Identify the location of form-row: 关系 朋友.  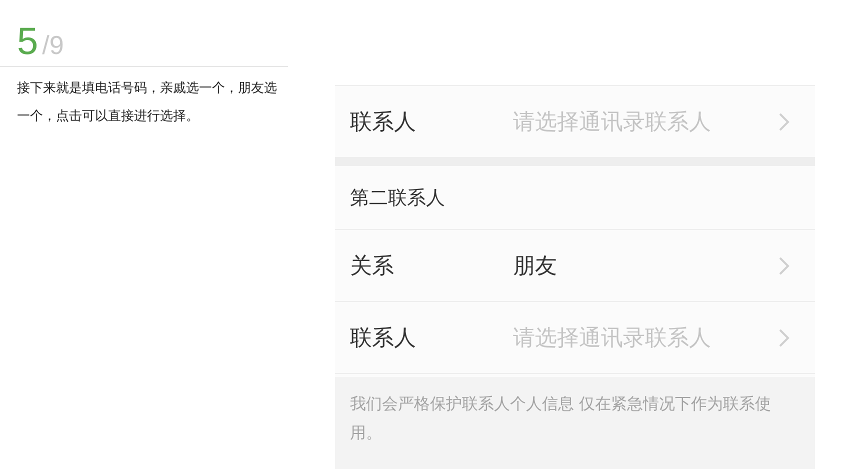
(575, 266).